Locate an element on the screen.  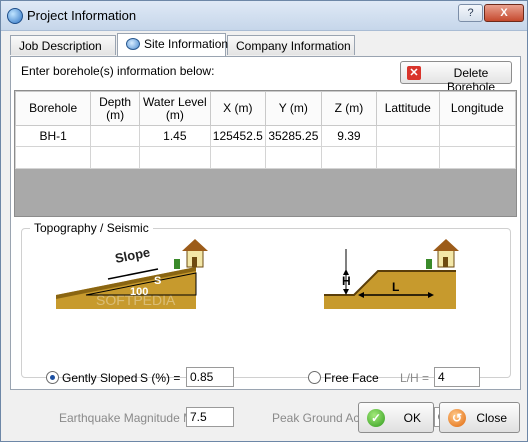
group-legend: Topography / Seismic is located at coordinates (91, 228).